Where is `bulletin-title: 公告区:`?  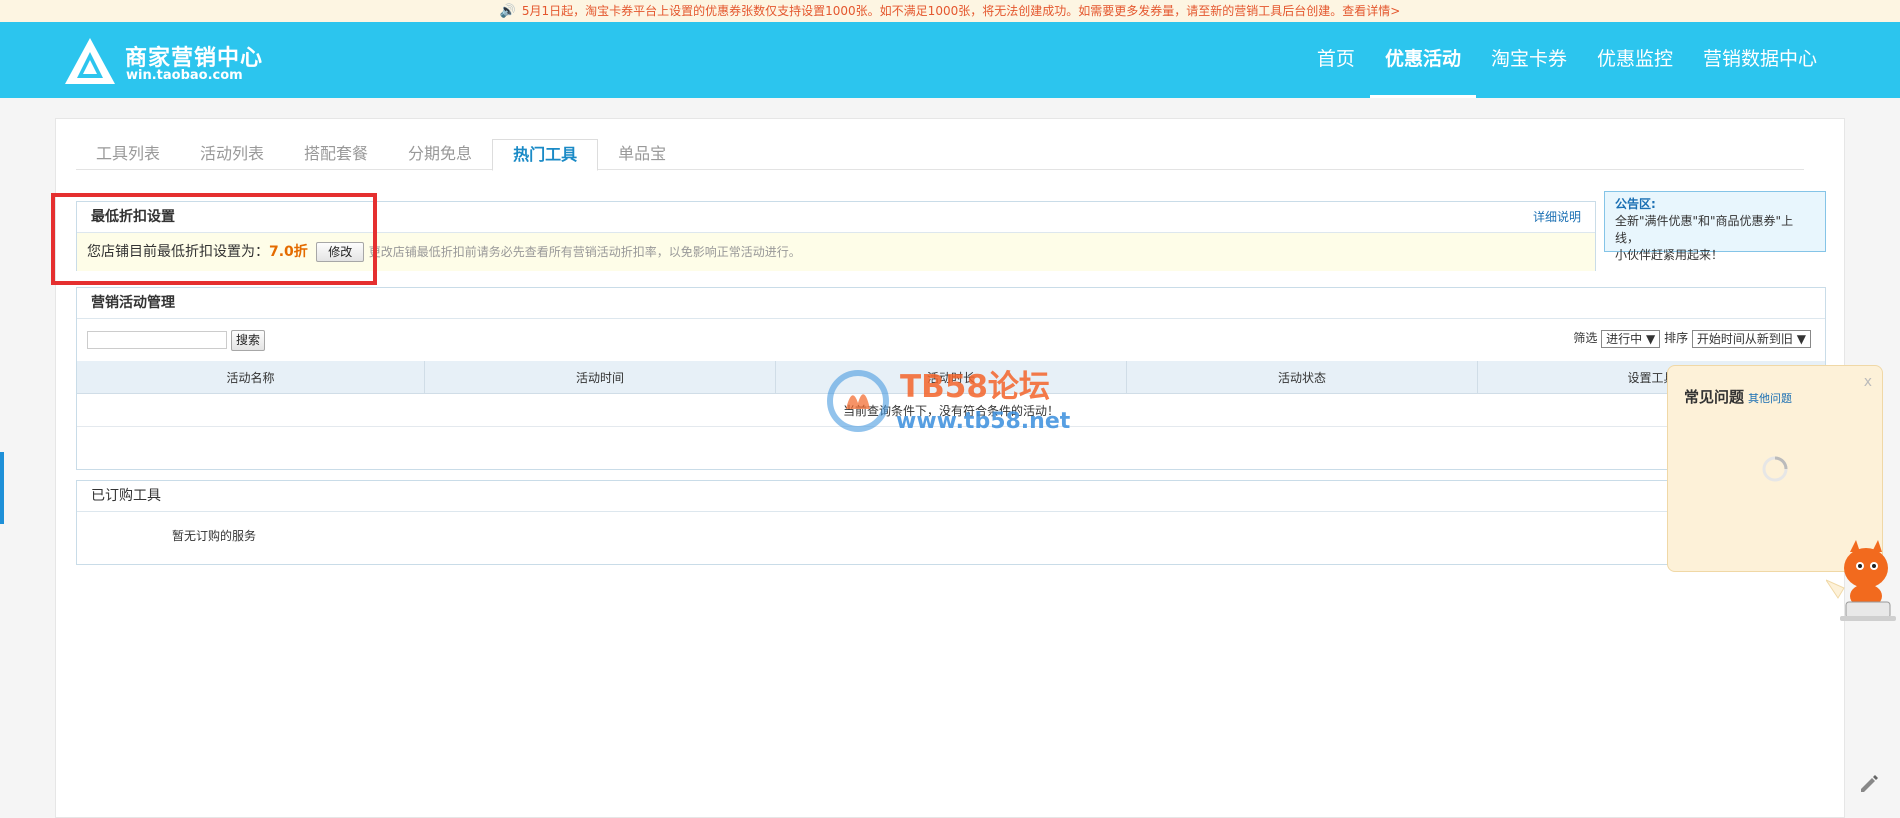 bulletin-title: 公告区: is located at coordinates (1635, 204).